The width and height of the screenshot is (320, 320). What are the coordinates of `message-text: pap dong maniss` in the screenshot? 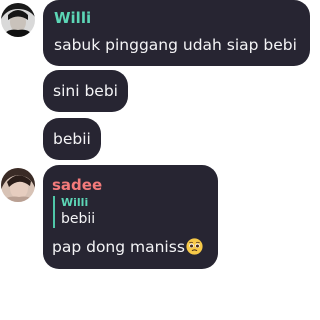 It's located at (118, 247).